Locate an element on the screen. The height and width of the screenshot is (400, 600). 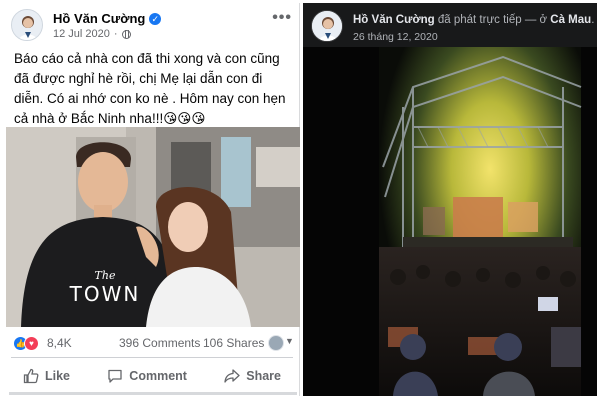
viewer-avatar is located at coordinates (276, 343).